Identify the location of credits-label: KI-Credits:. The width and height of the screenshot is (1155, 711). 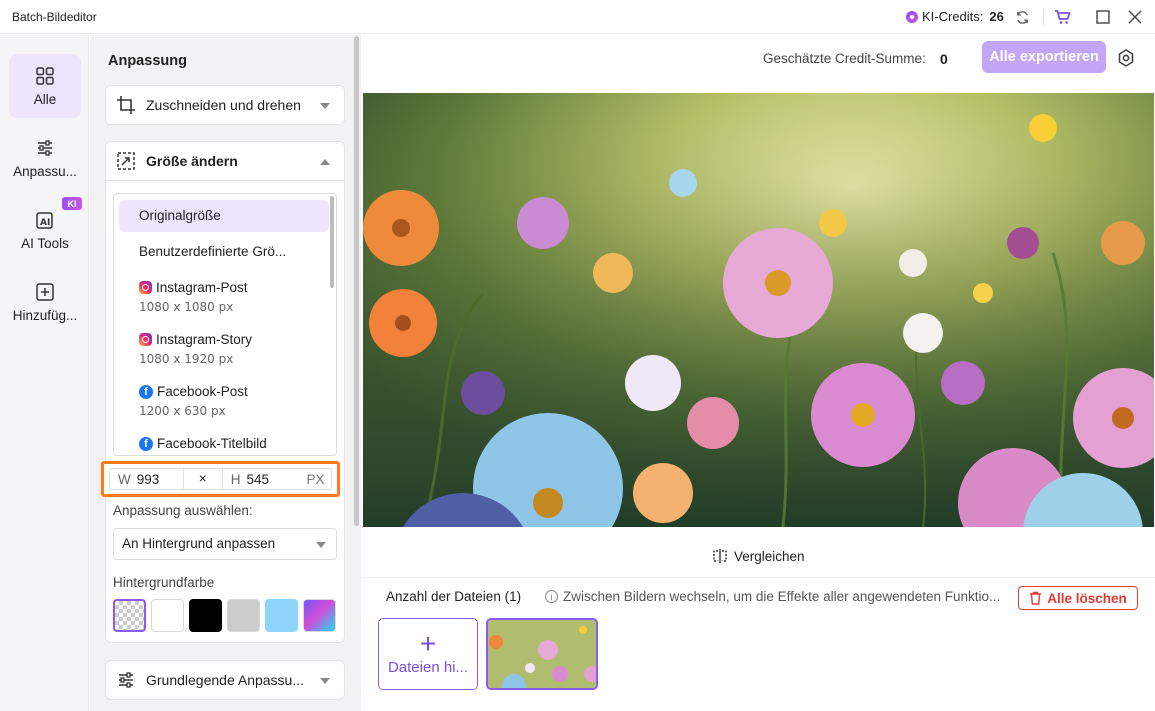
(953, 16).